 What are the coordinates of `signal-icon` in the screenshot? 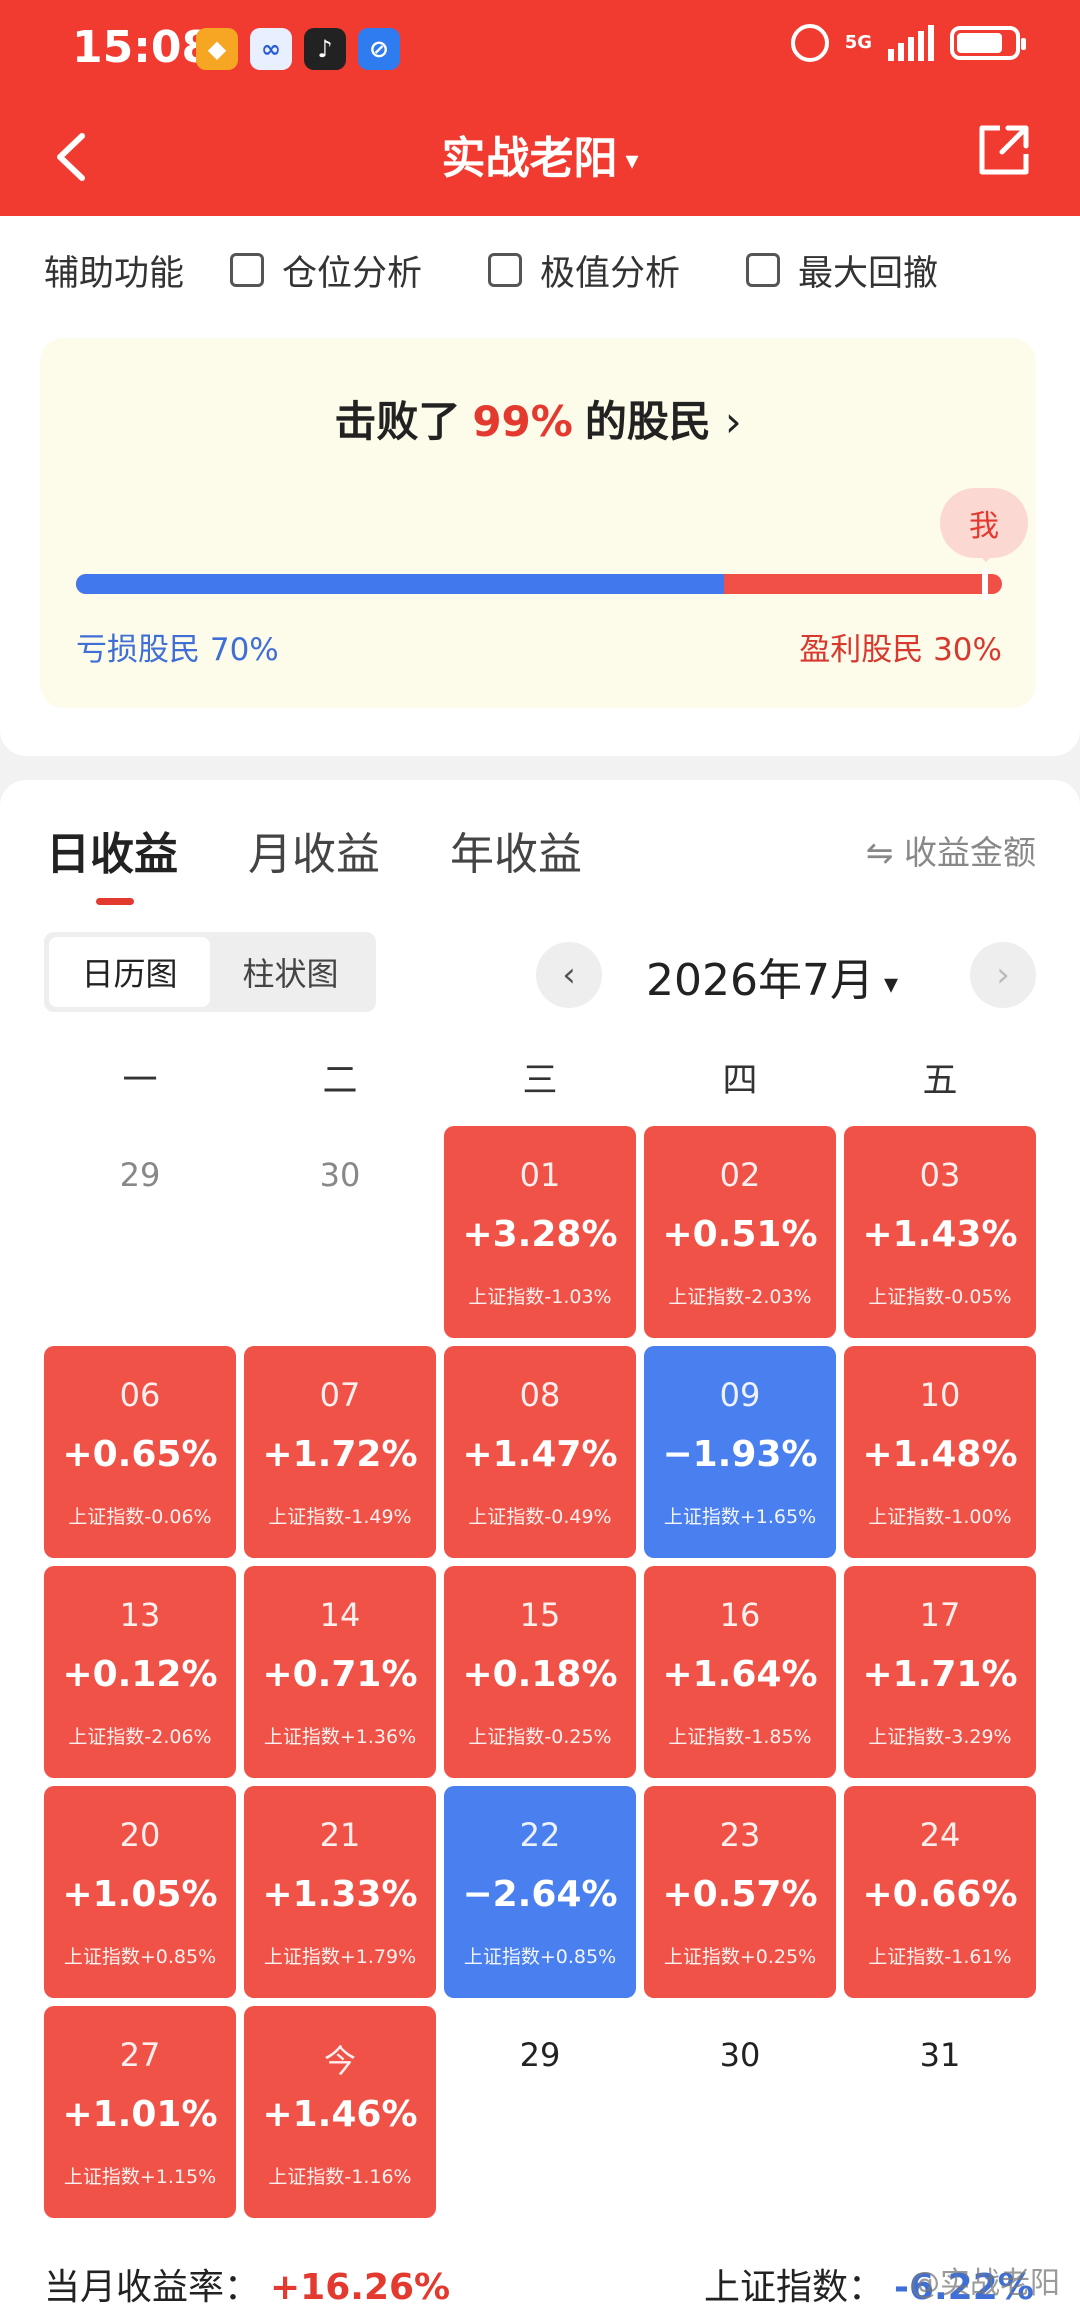 It's located at (911, 43).